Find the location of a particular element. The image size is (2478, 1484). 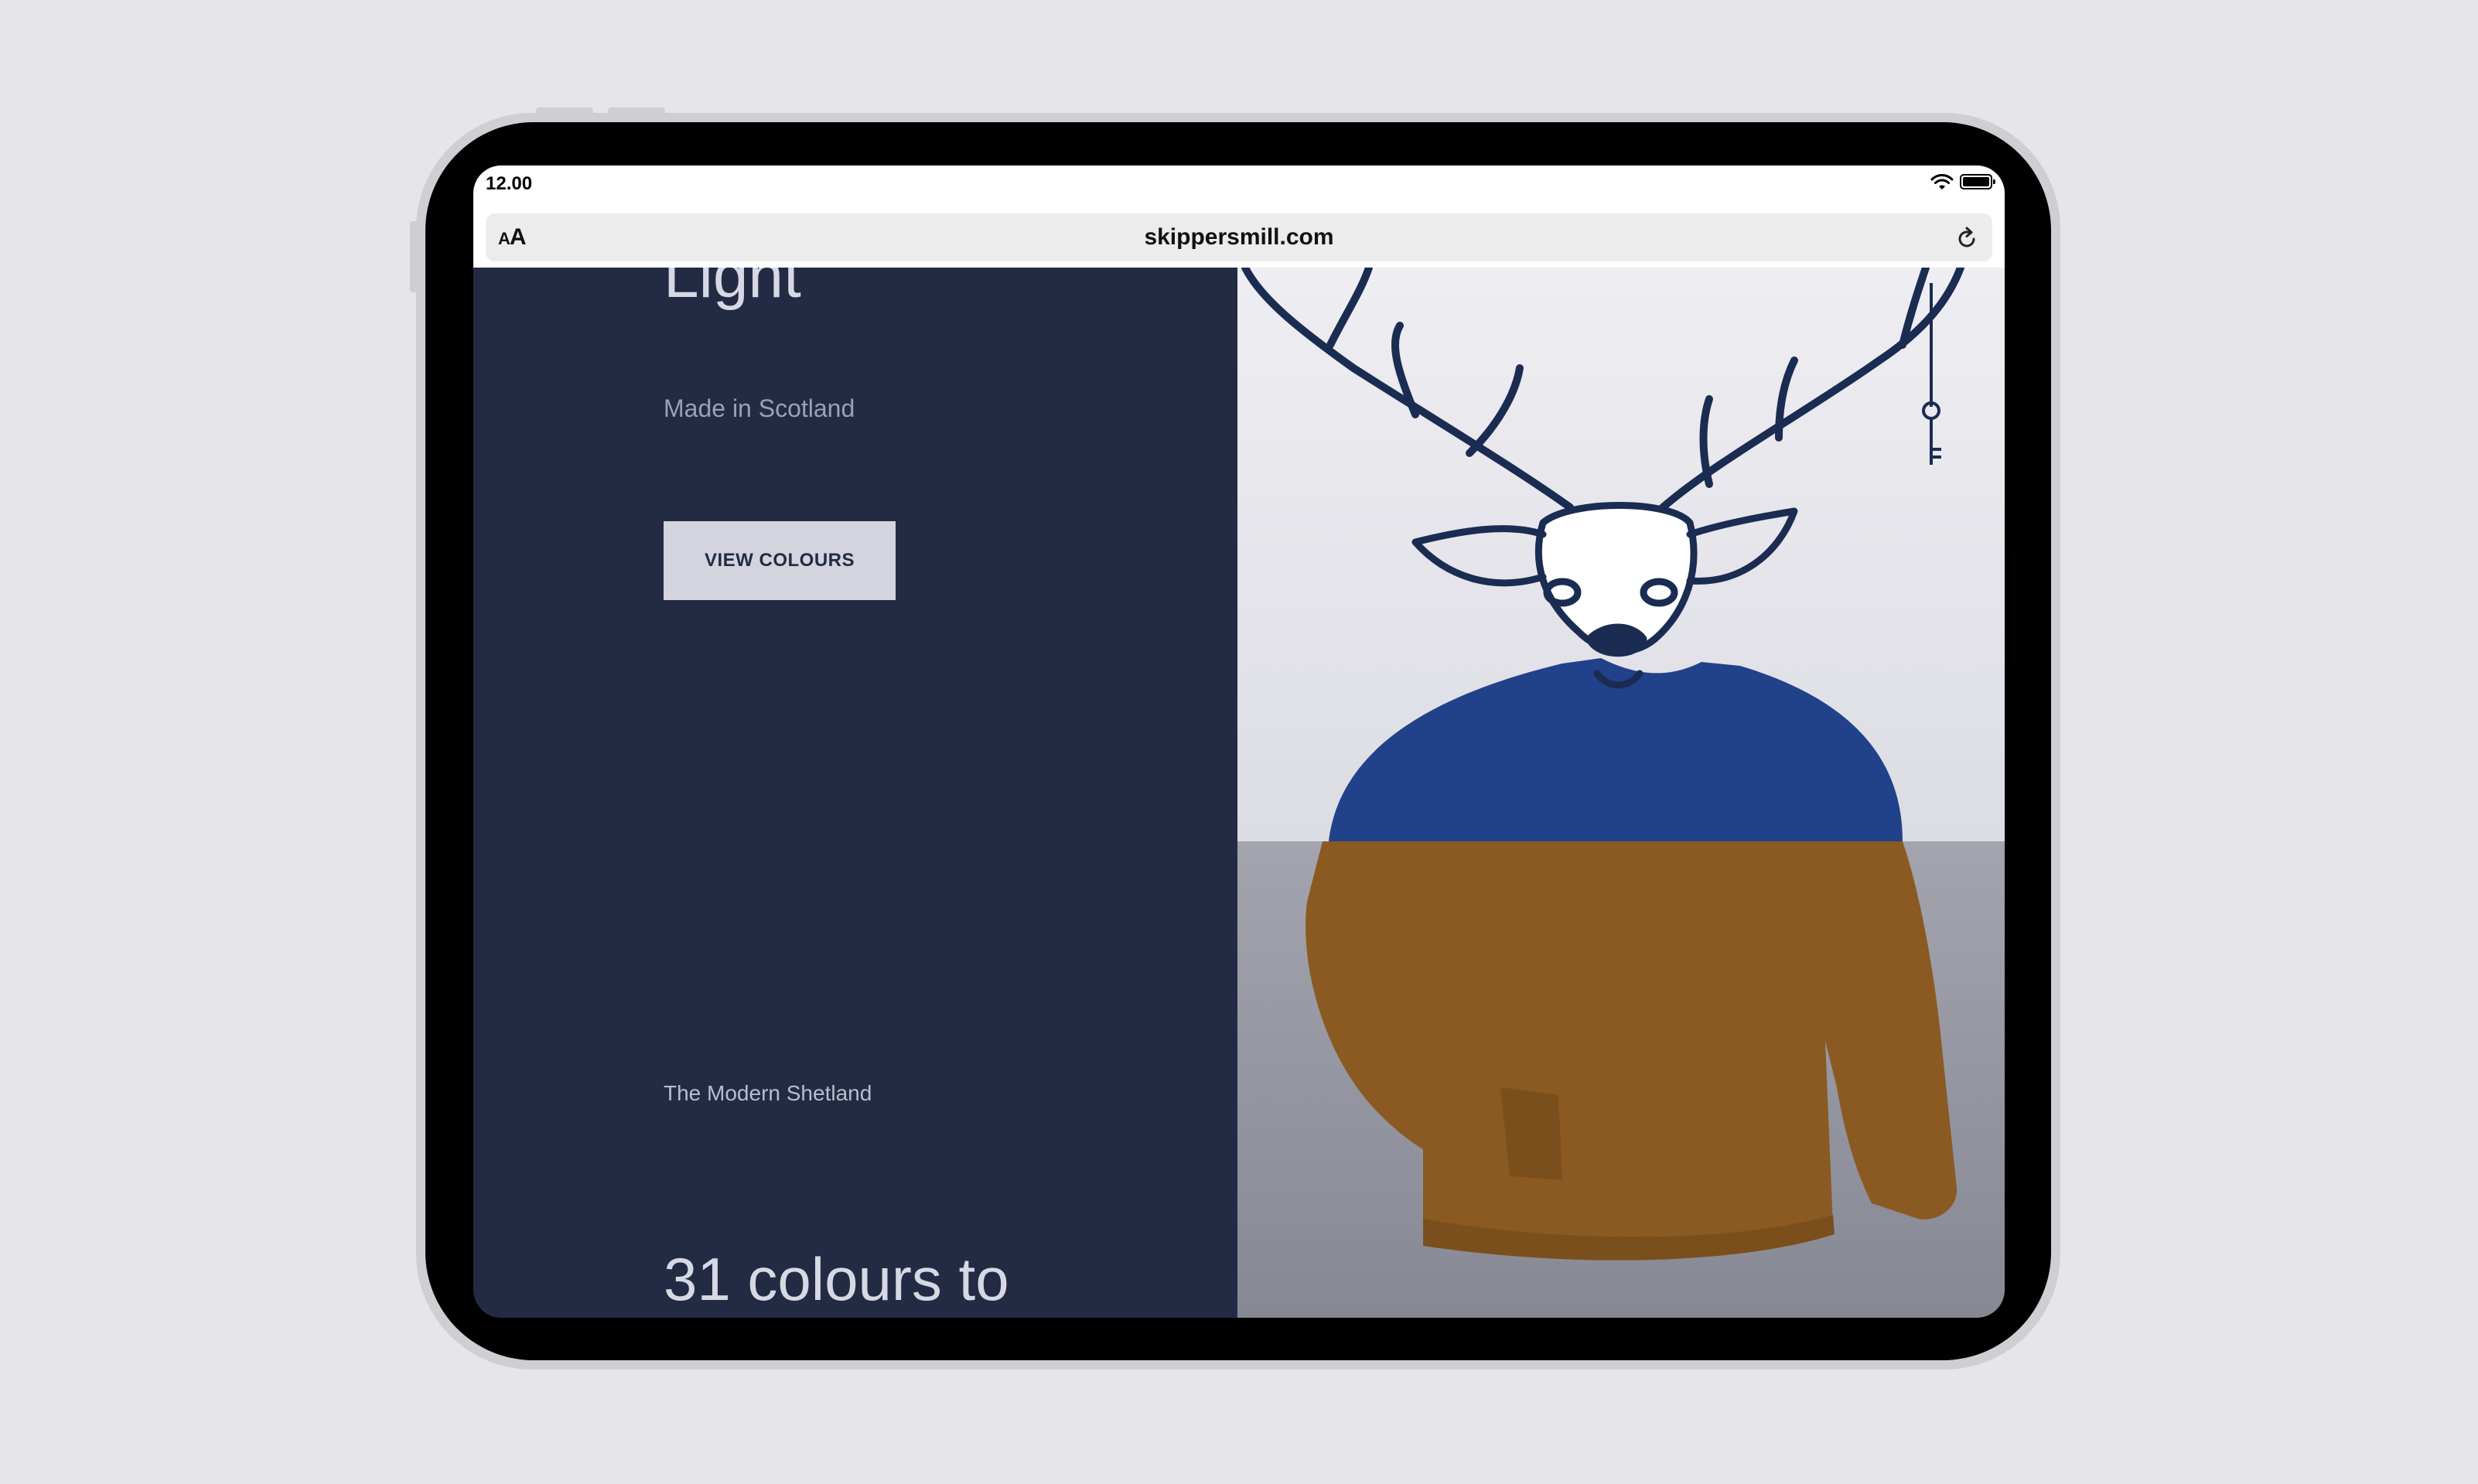

url-text: skippersmill.com is located at coordinates (1239, 237).